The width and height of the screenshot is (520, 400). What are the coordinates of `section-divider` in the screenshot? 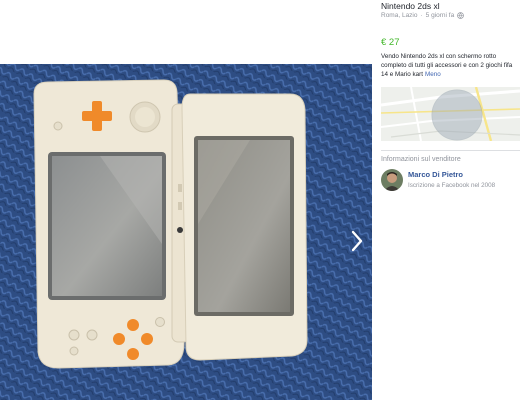 It's located at (450, 150).